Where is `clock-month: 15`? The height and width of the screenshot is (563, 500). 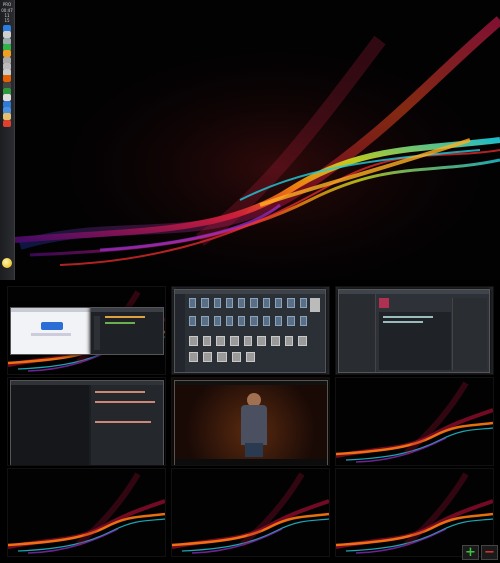
clock-month: 15 is located at coordinates (7, 20).